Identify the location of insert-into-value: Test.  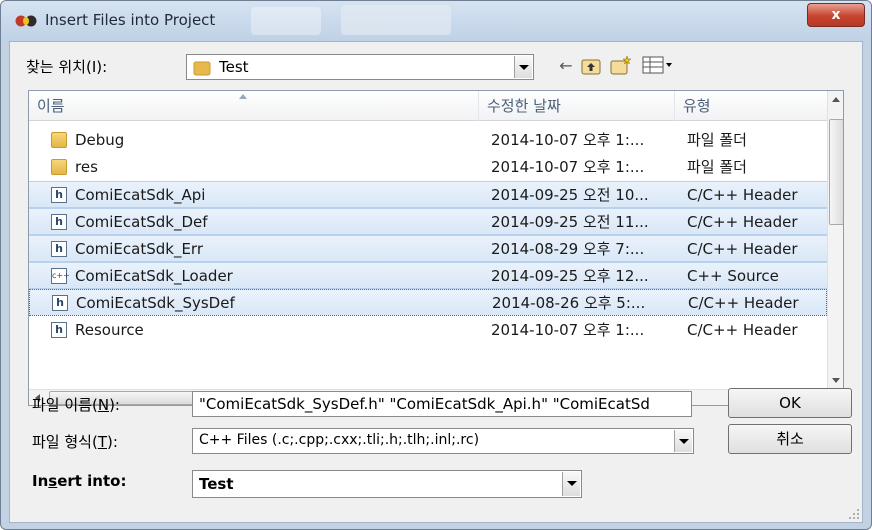
(216, 484).